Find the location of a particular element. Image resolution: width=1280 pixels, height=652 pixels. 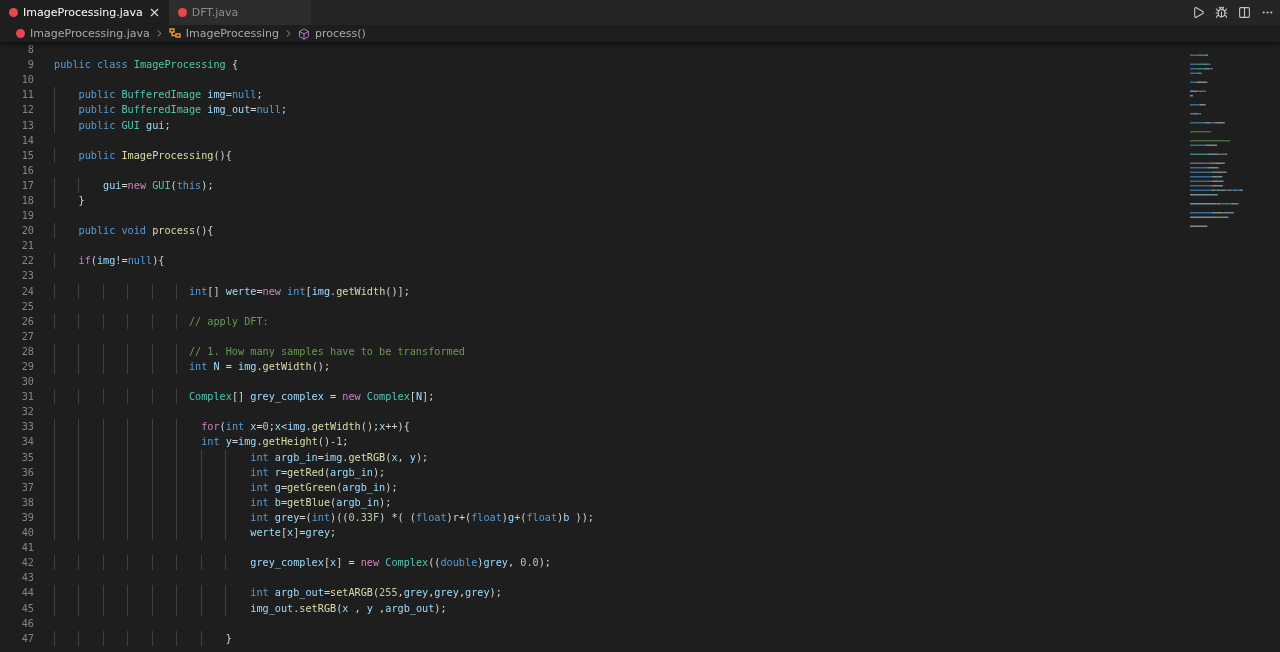

code-line: int g=getGreen(argb_in); is located at coordinates (323, 487).